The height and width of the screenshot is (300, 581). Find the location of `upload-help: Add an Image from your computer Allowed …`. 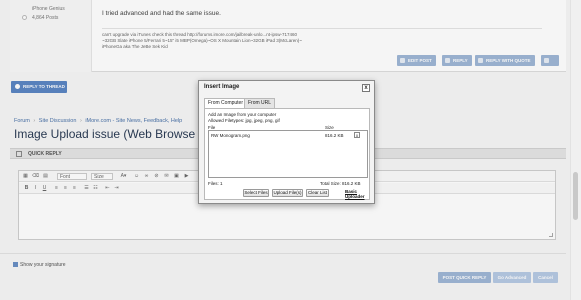

upload-help: Add an Image from your computer Allowed … is located at coordinates (244, 117).